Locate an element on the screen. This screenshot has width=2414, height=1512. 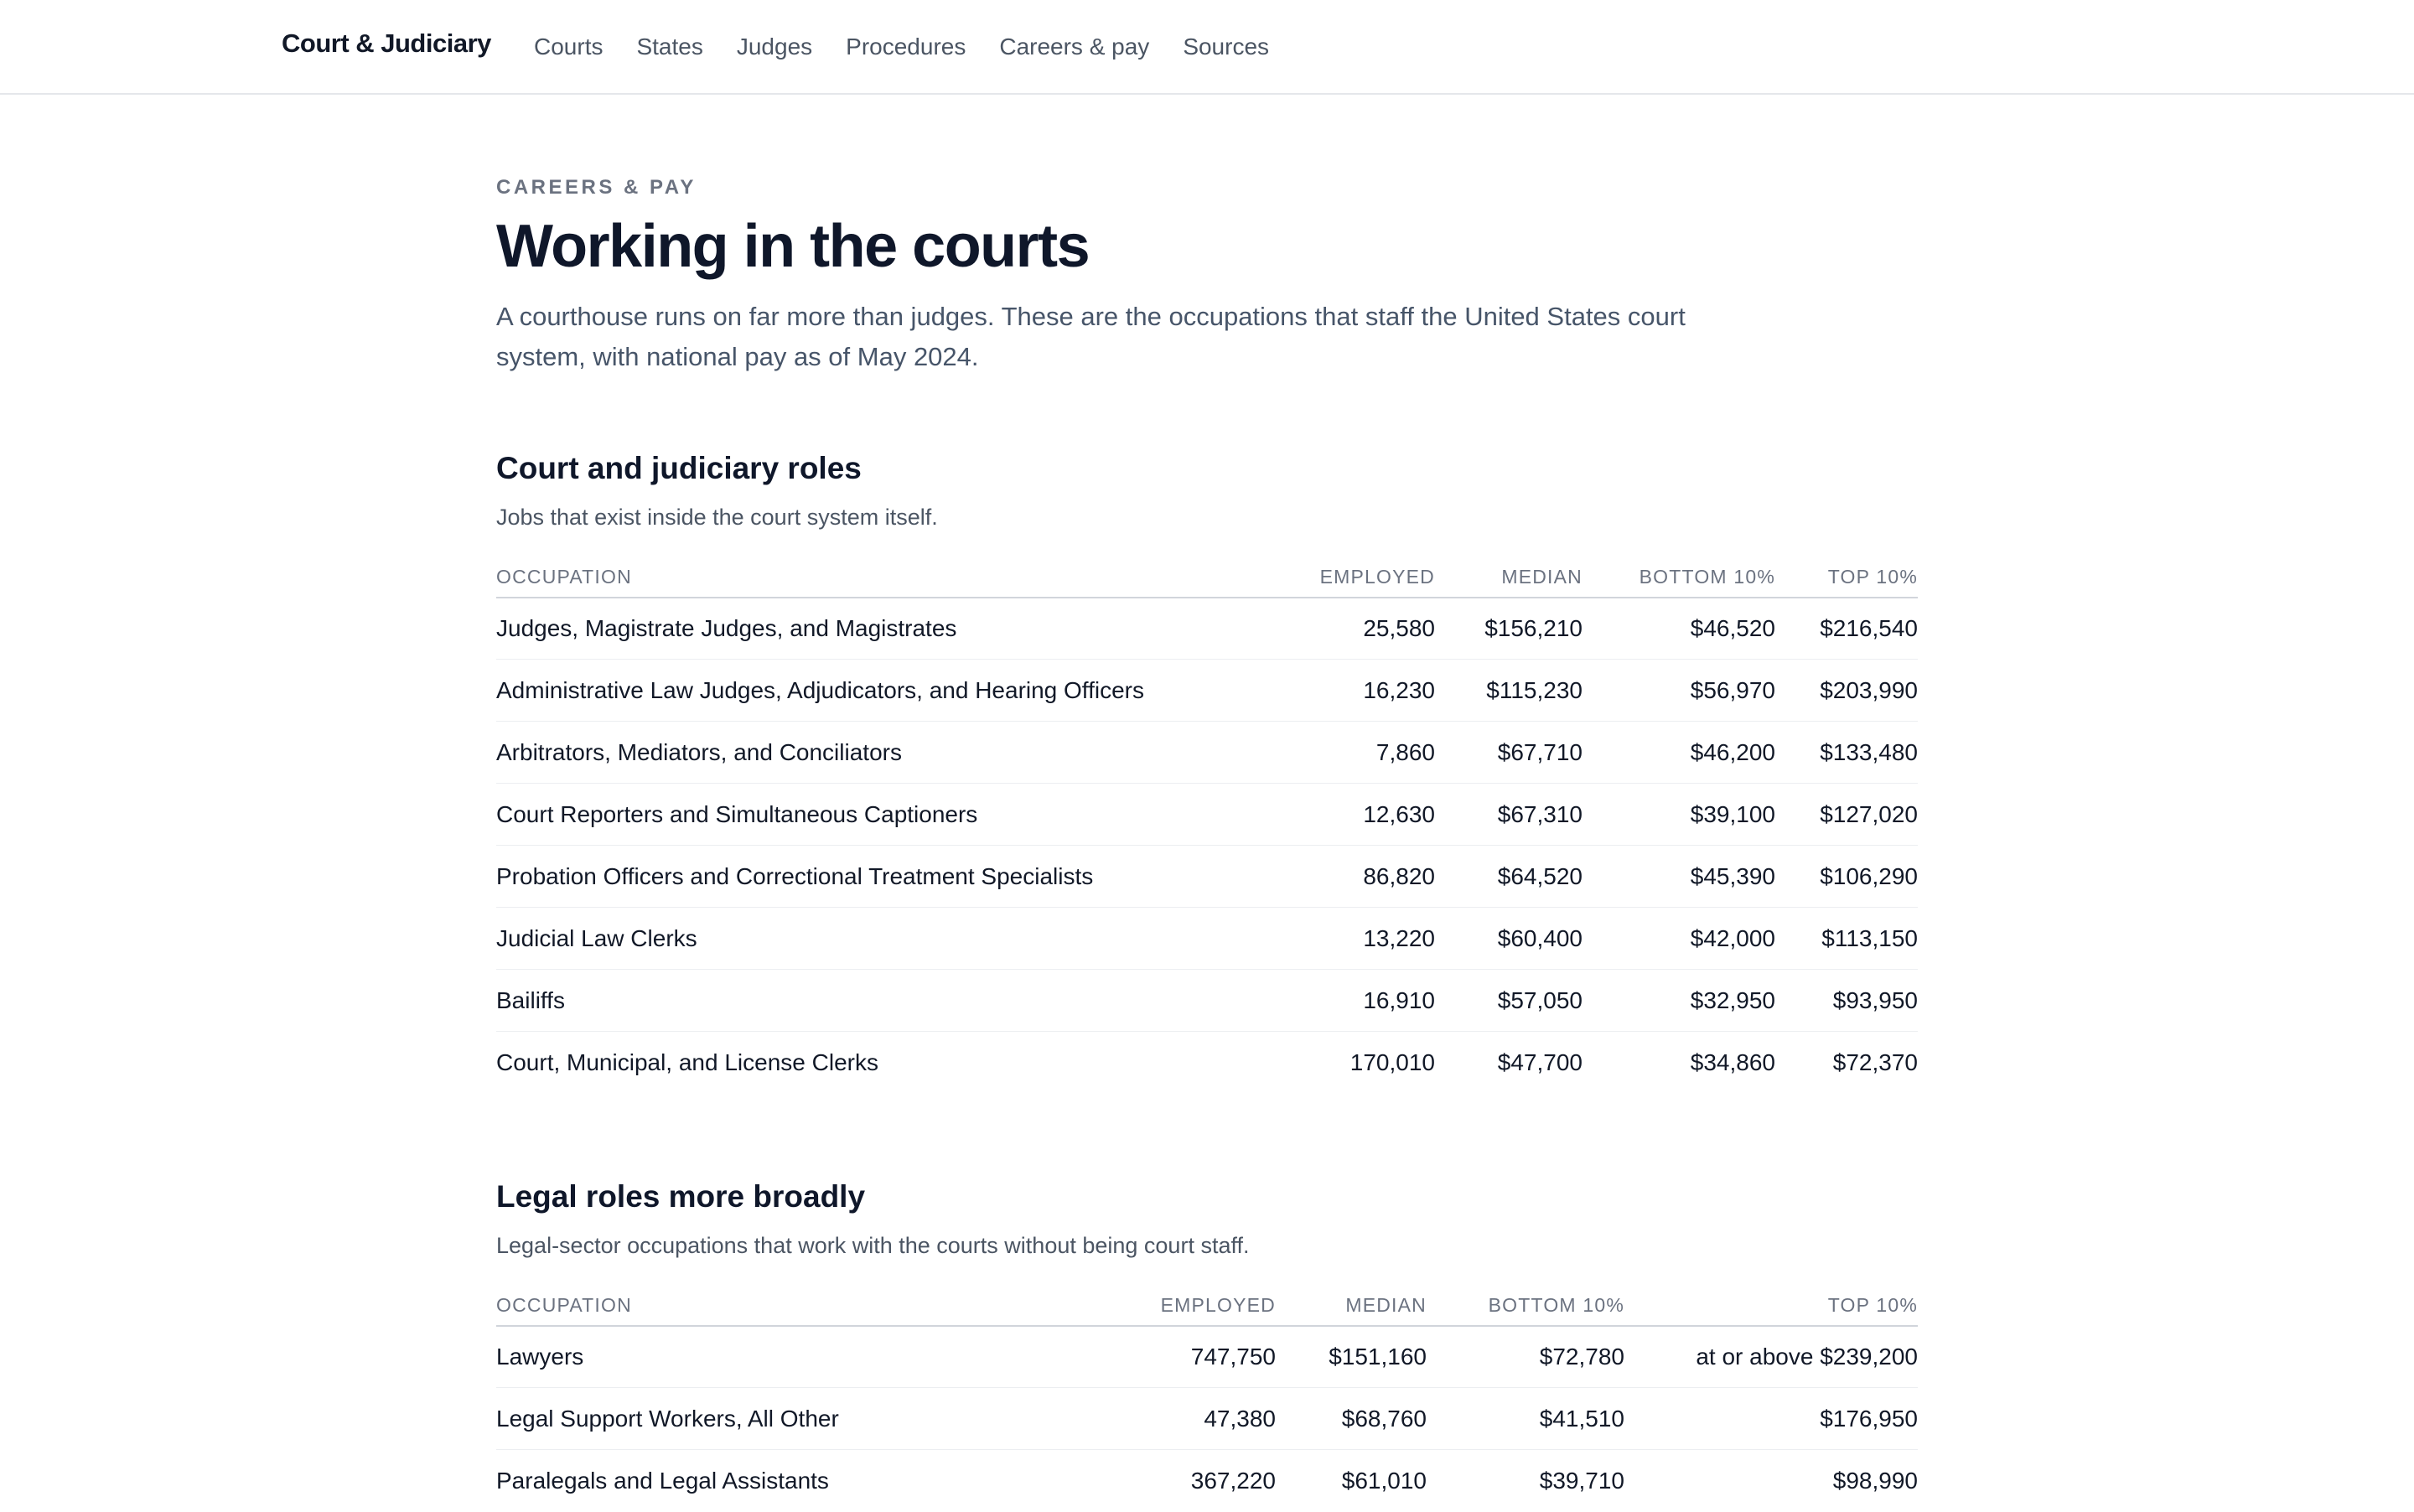
employed-cell: 25,580 is located at coordinates (1372, 628).